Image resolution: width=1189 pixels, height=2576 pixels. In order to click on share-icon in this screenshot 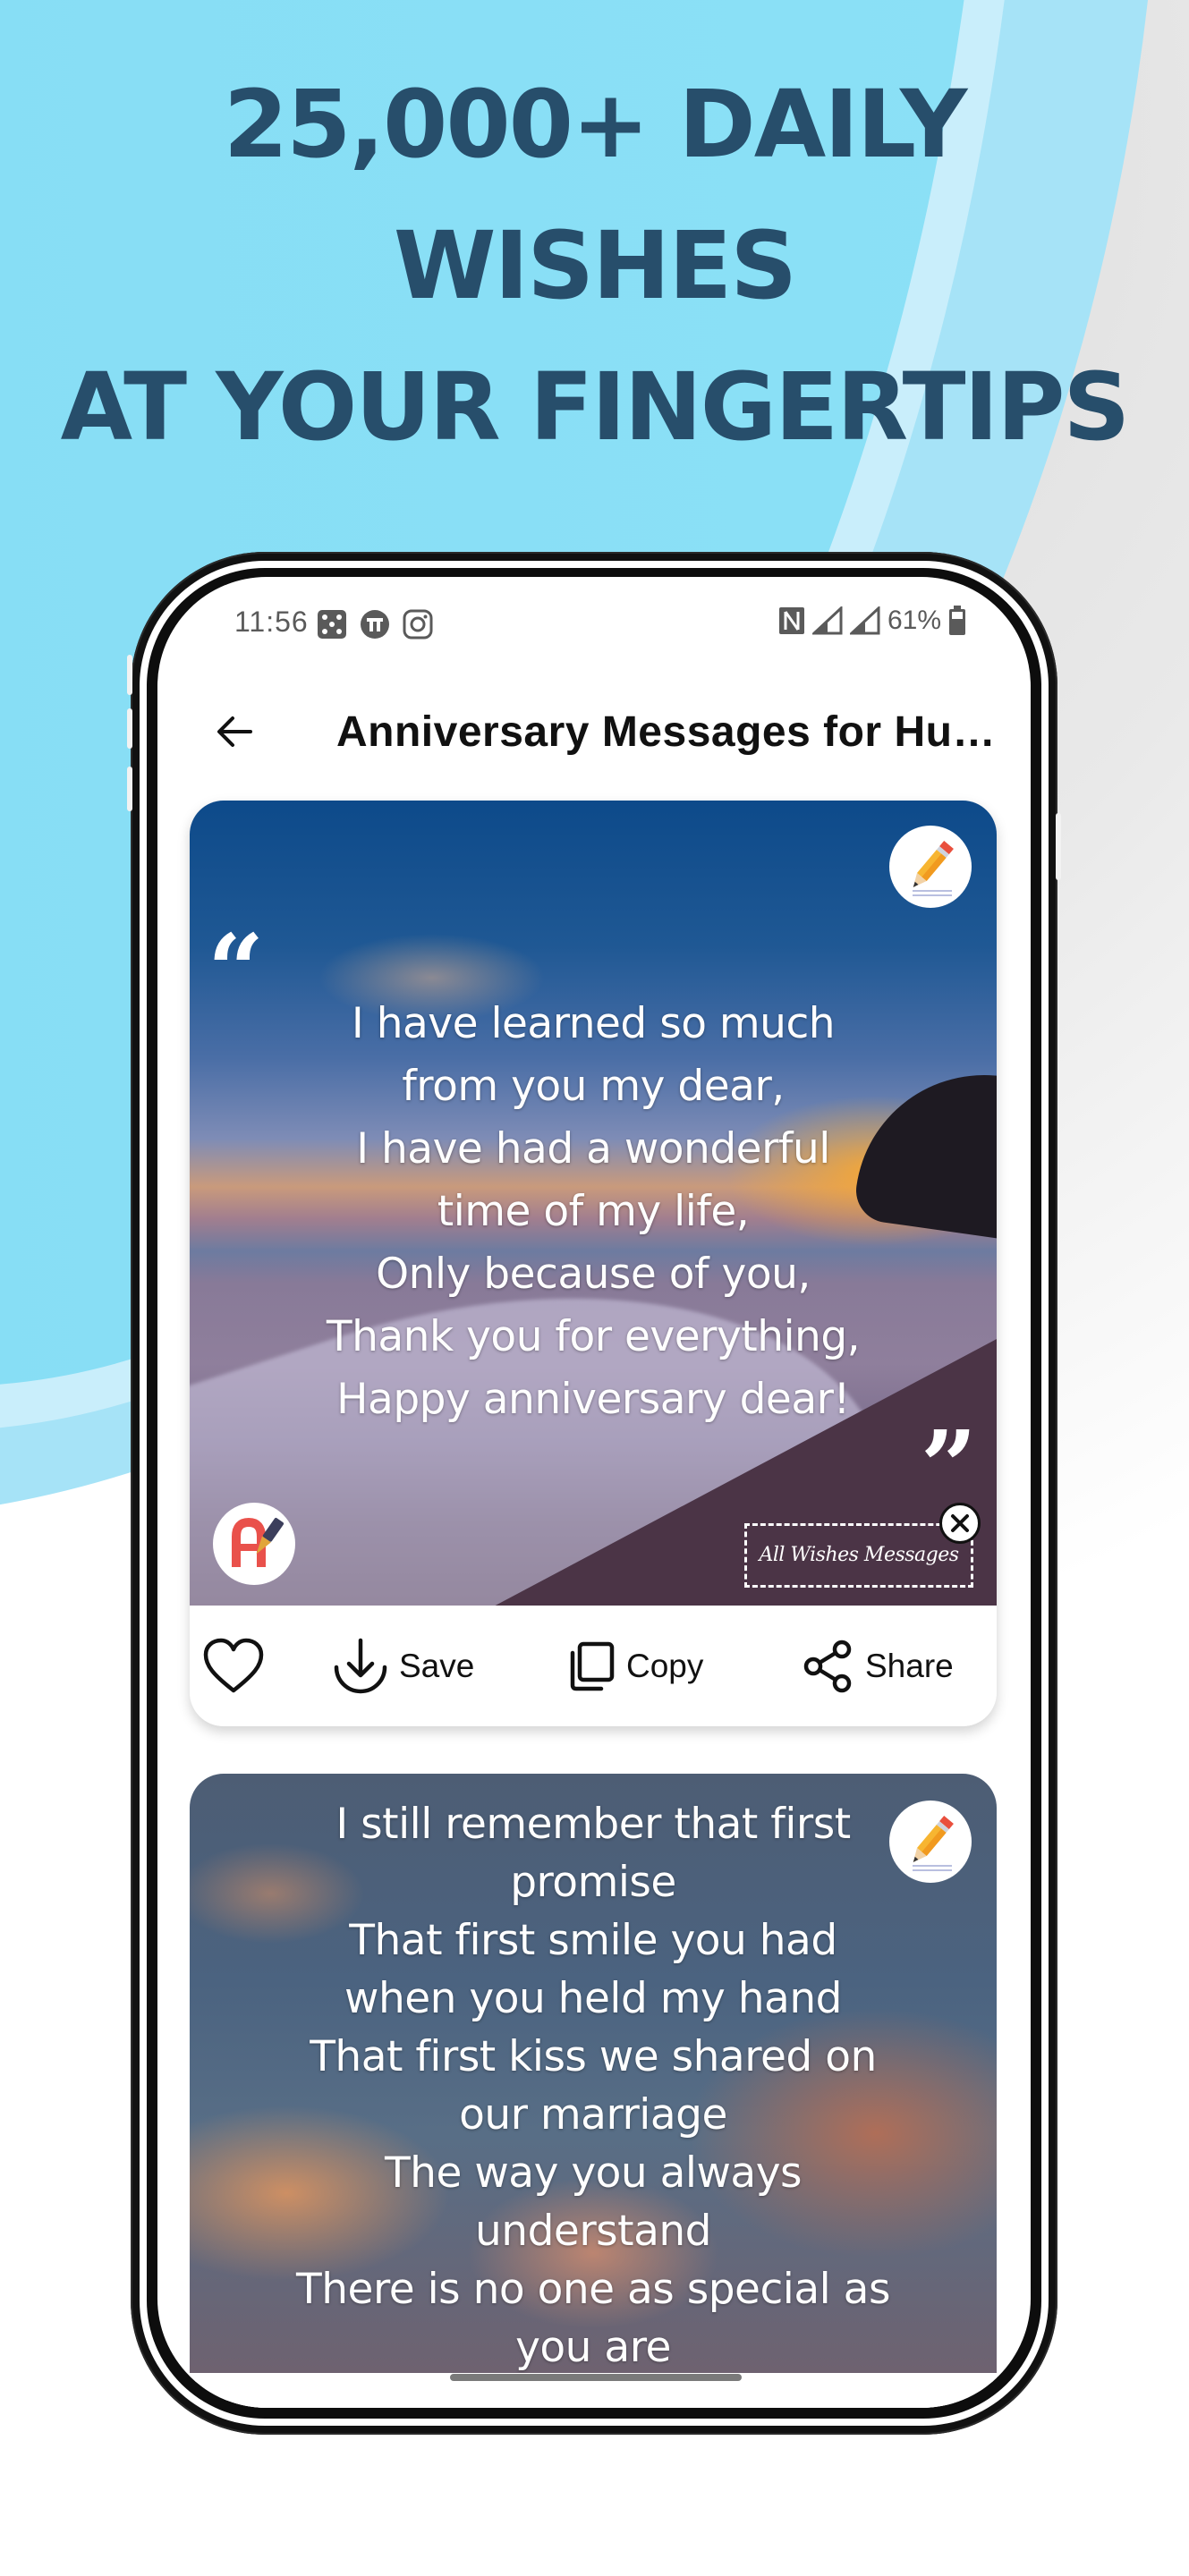, I will do `click(827, 1666)`.